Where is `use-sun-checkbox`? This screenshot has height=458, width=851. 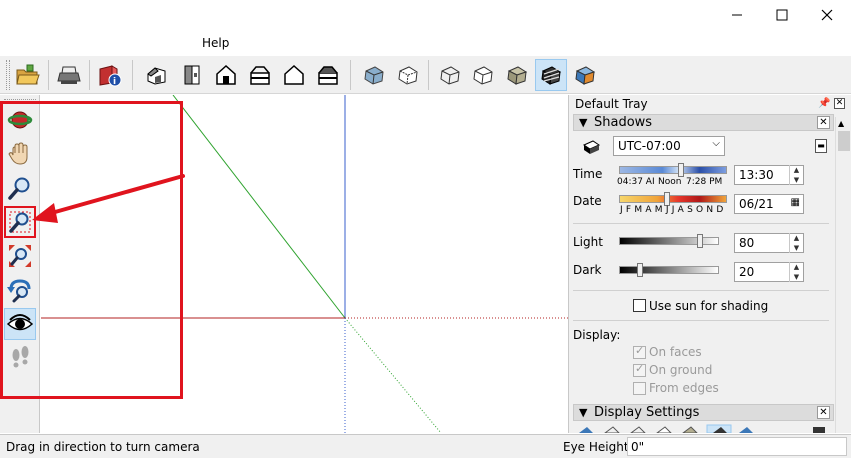
use-sun-checkbox is located at coordinates (639, 305).